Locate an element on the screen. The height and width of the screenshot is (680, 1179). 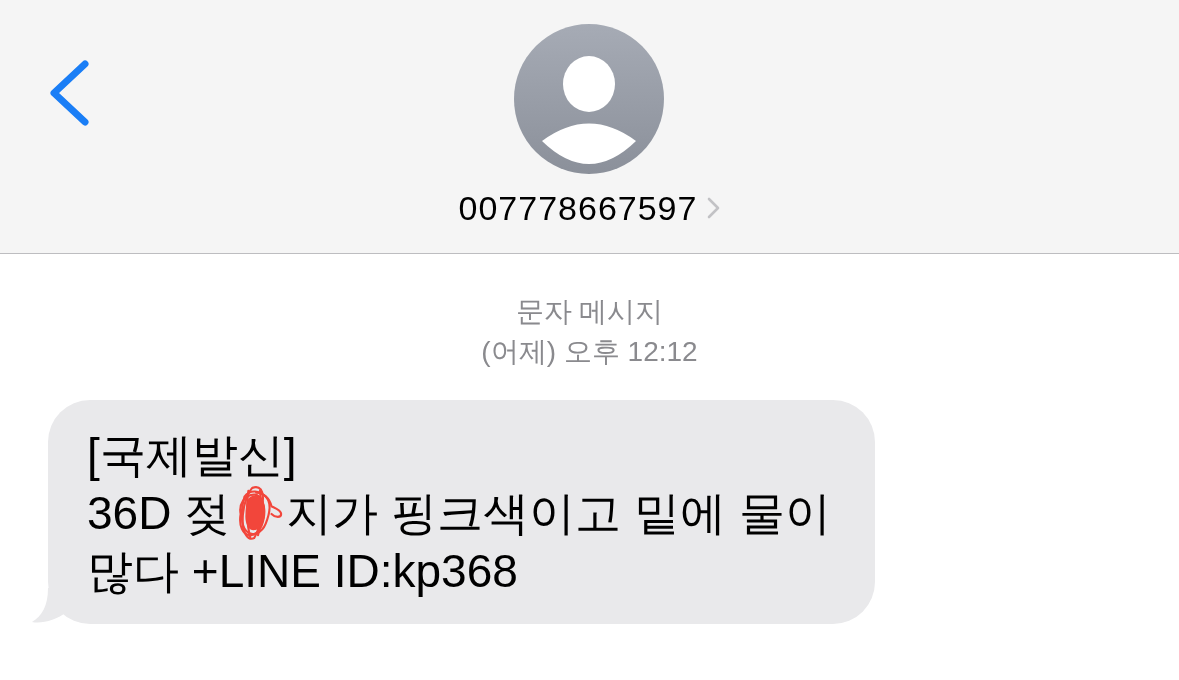
service-label: 문자 메시지 is located at coordinates (589, 312).